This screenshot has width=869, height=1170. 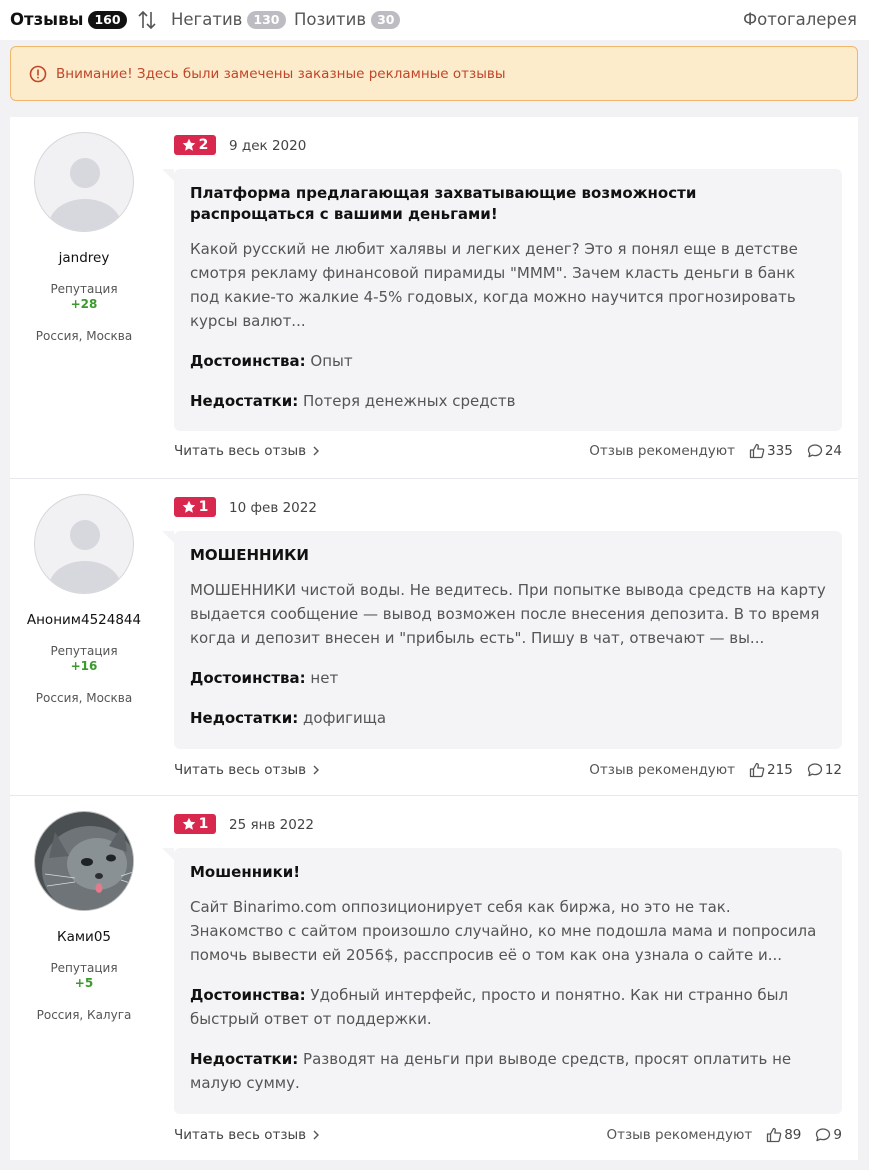 I want to click on reputation-value: +5, so click(x=84, y=983).